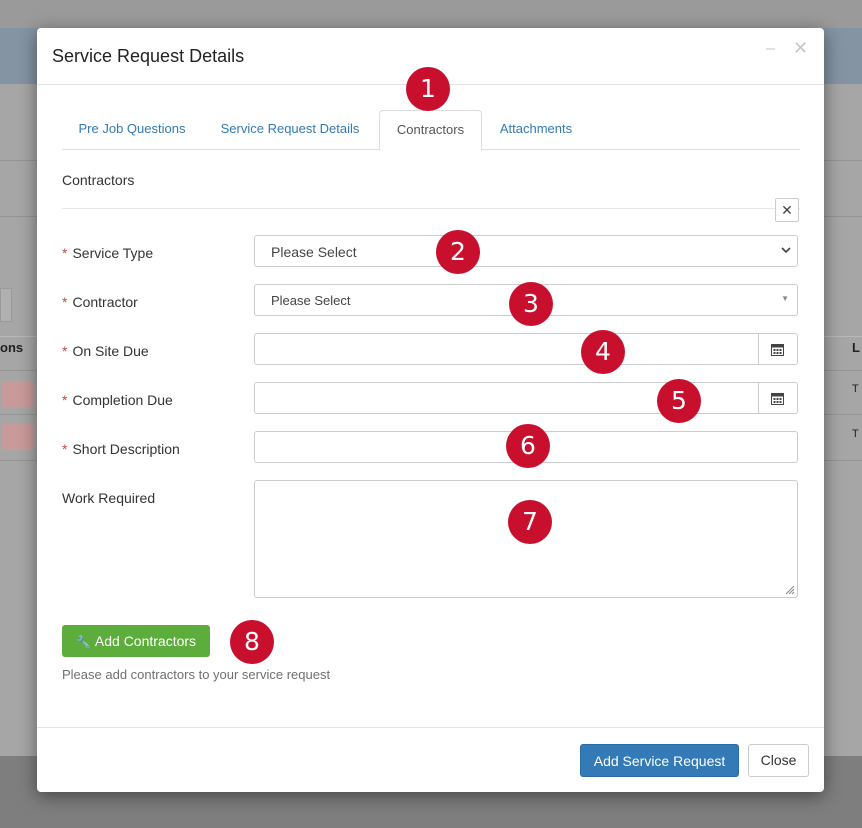 Image resolution: width=862 pixels, height=828 pixels. I want to click on callout-marker-5: 5, so click(679, 401).